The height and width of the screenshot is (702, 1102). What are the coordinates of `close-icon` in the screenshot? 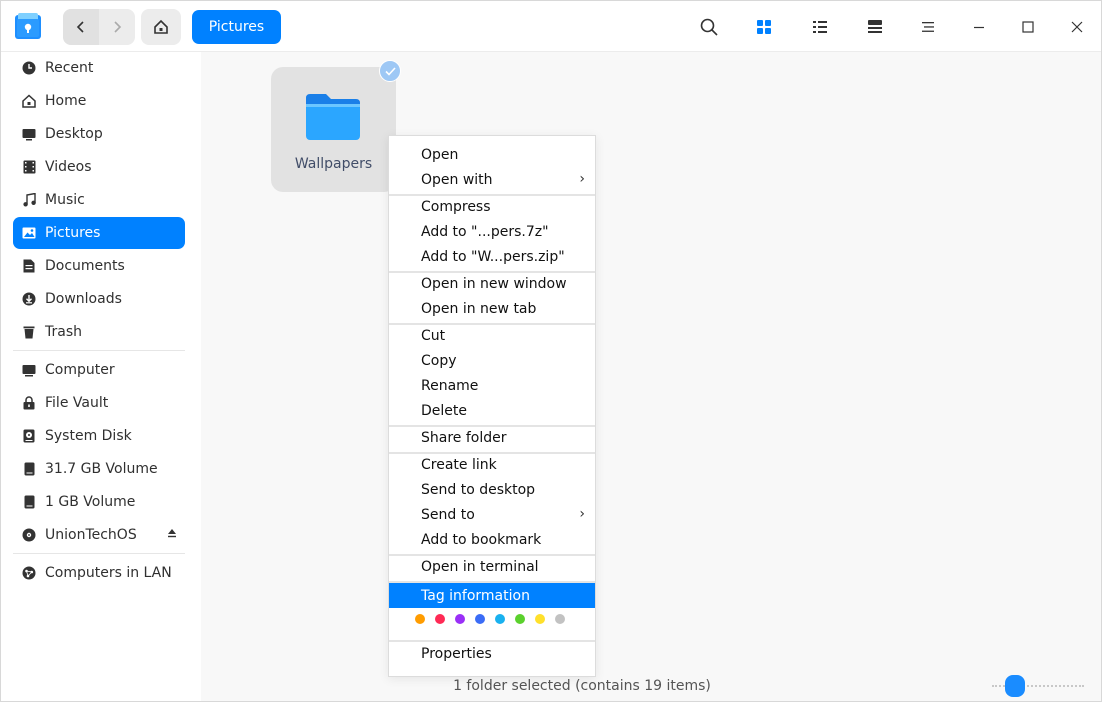 It's located at (1077, 27).